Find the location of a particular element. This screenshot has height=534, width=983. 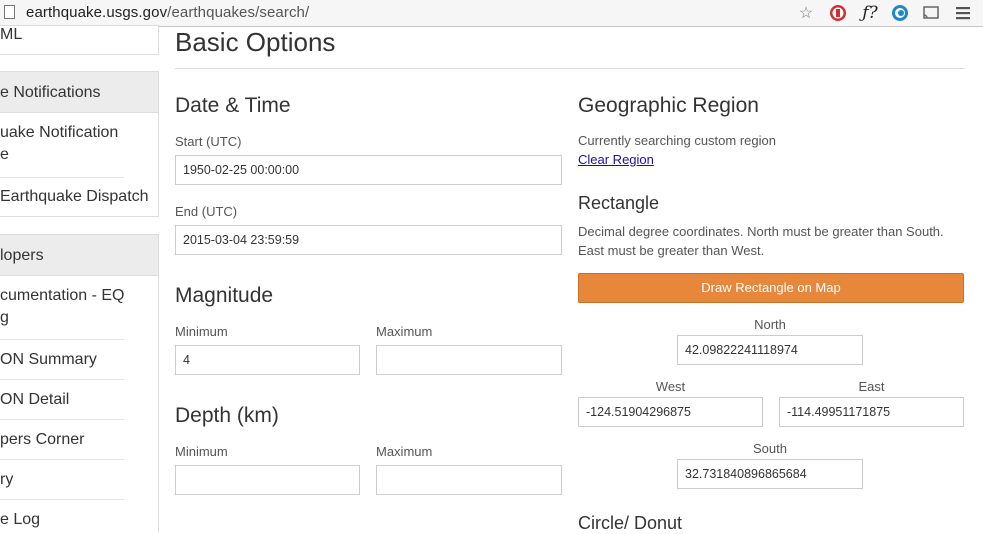

start-time-input: 1950-02-25 00:00:00 is located at coordinates (368, 170).